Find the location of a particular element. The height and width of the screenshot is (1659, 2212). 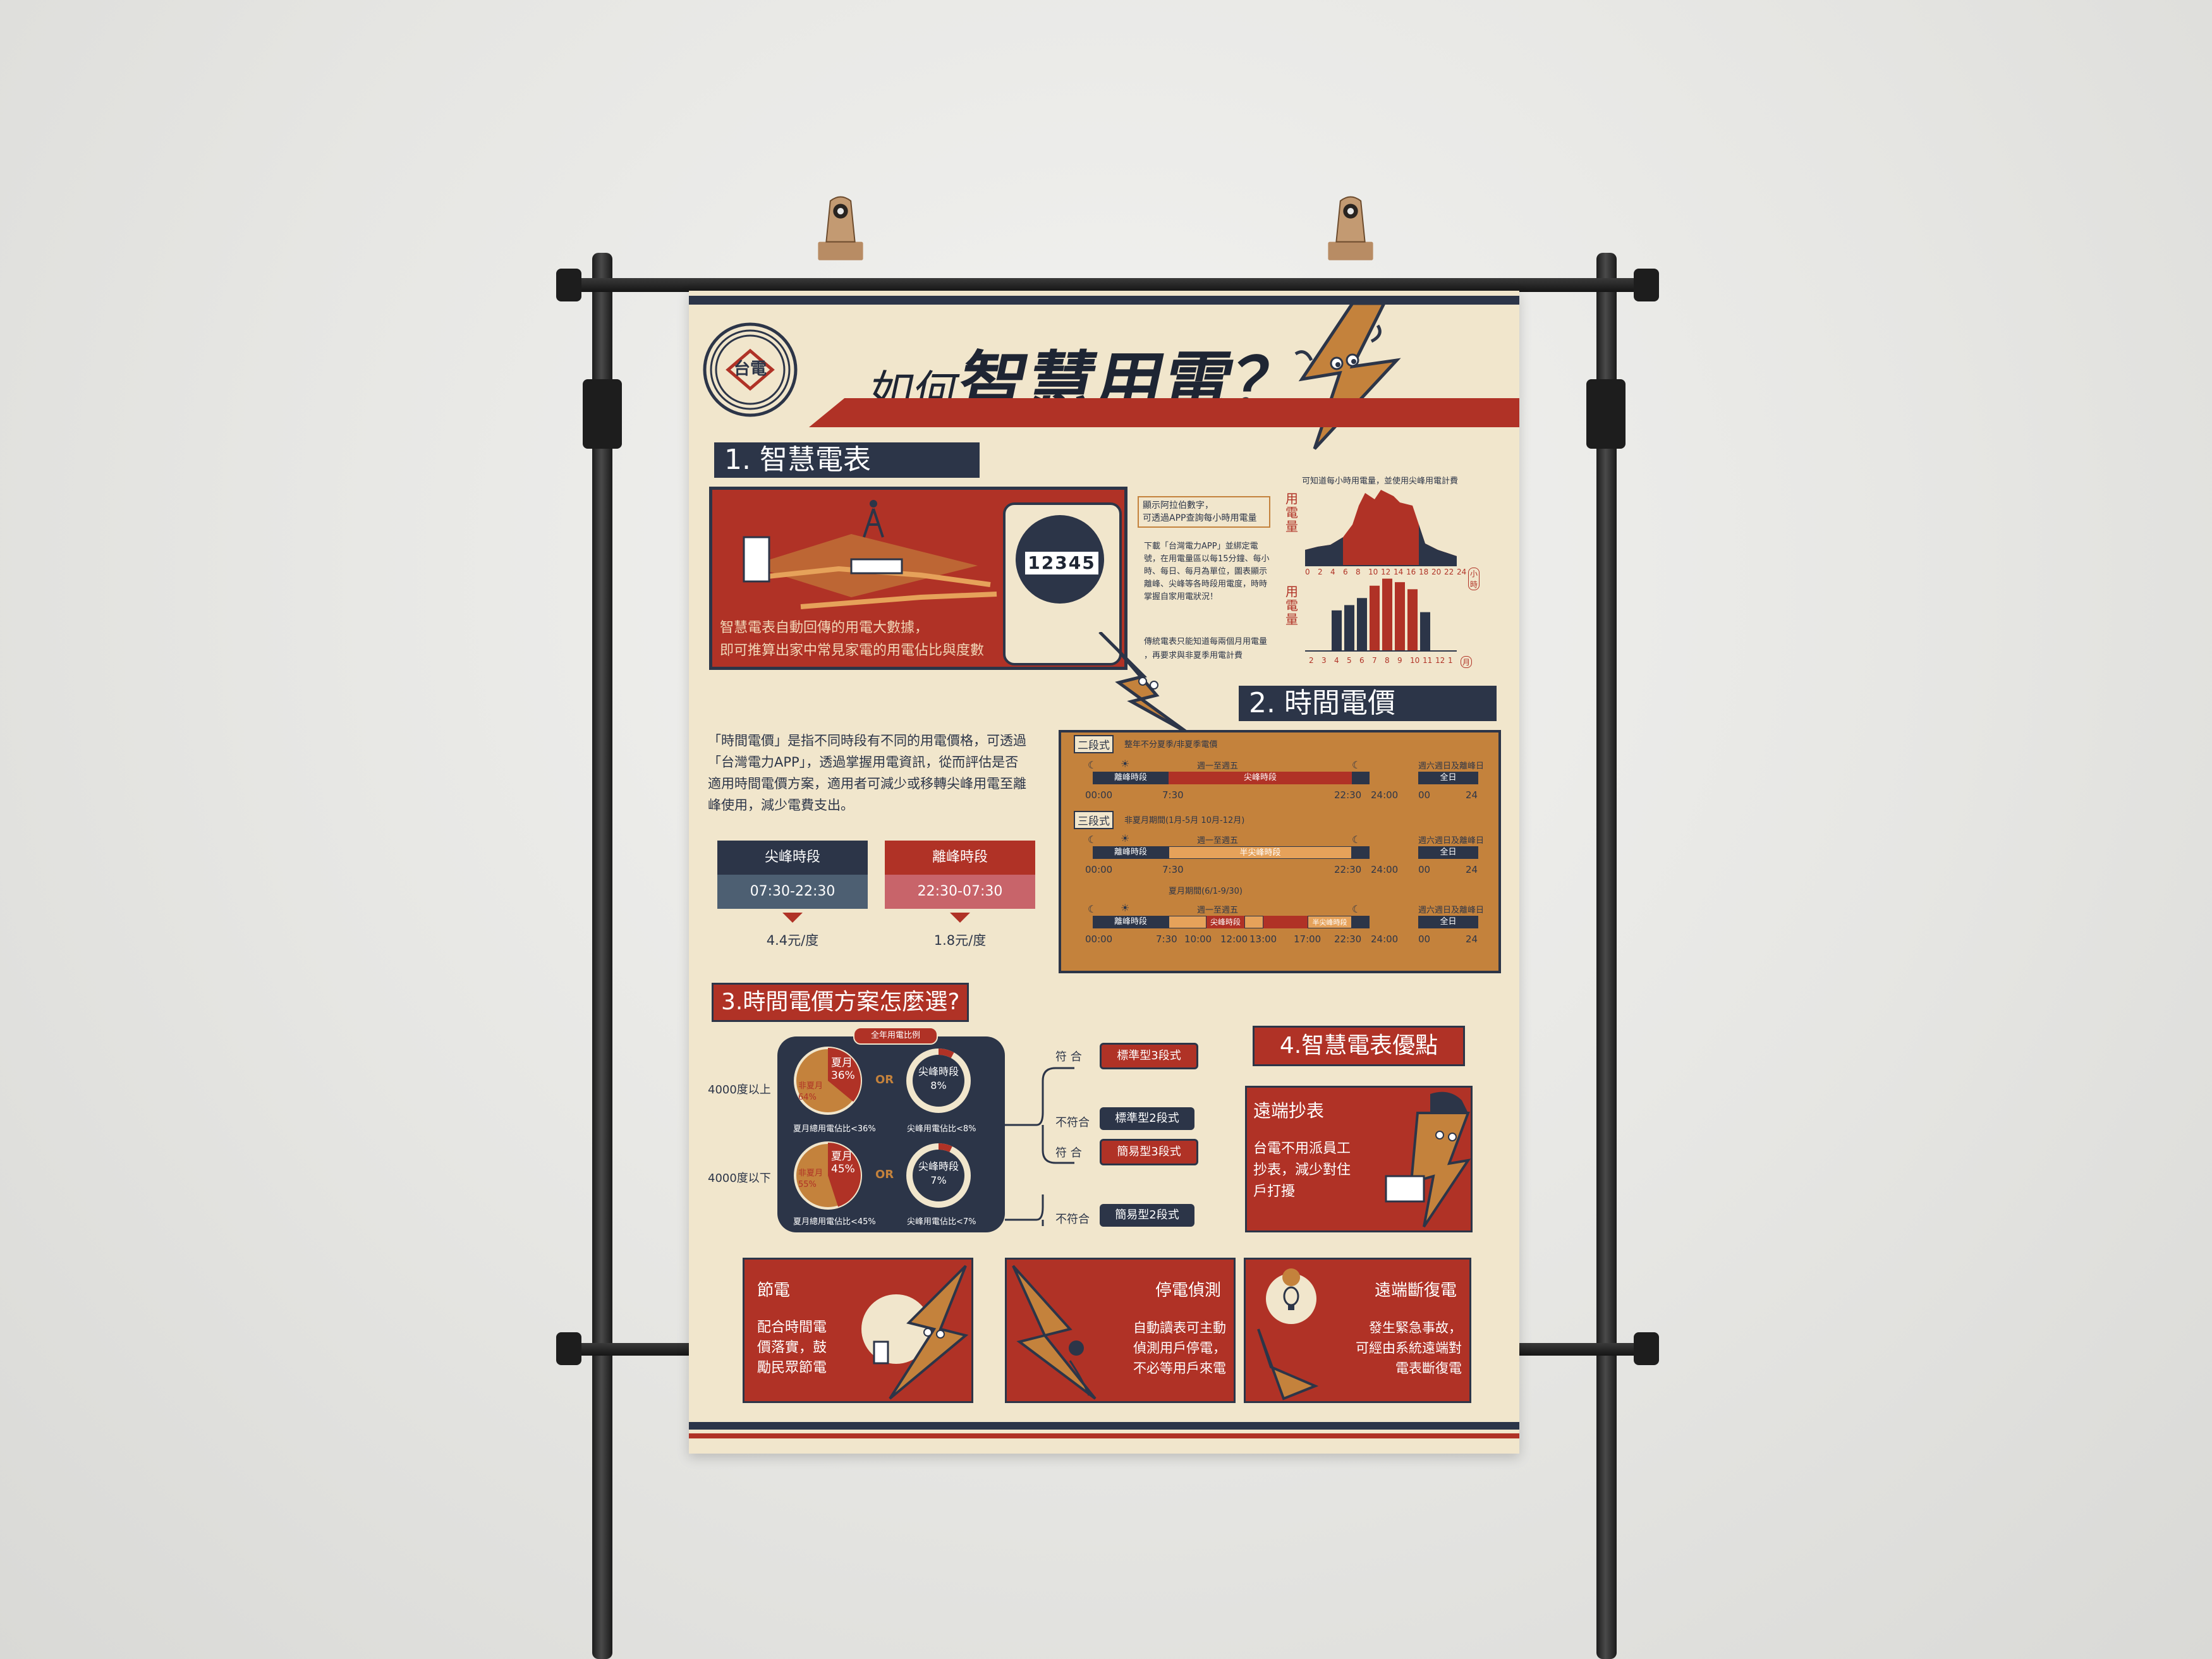

logo-text: 台電 is located at coordinates (750, 369).